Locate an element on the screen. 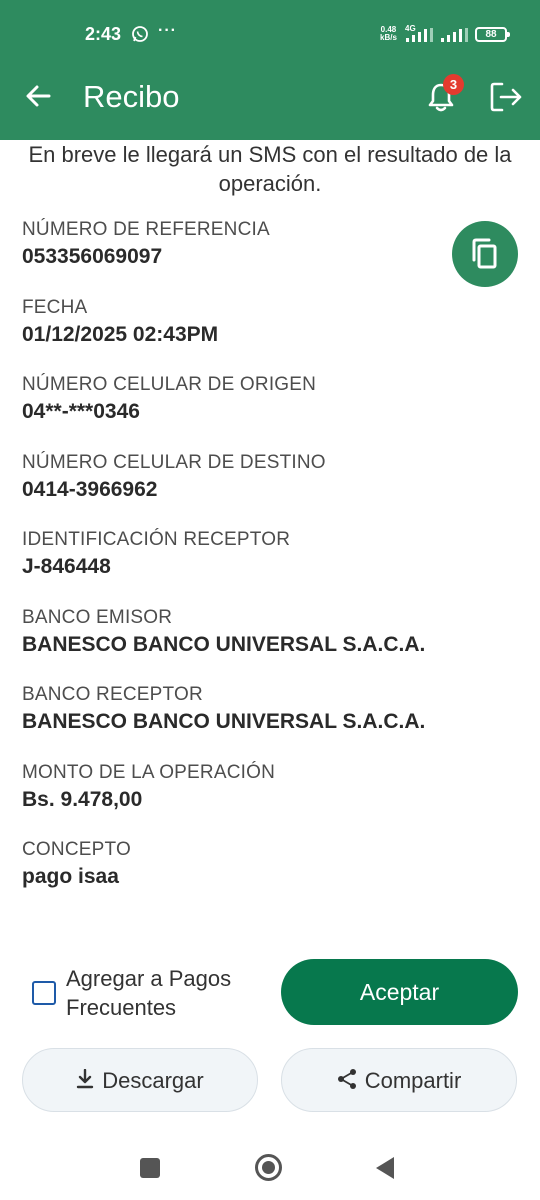 The height and width of the screenshot is (1200, 540). download-label: Descargar is located at coordinates (153, 1081).